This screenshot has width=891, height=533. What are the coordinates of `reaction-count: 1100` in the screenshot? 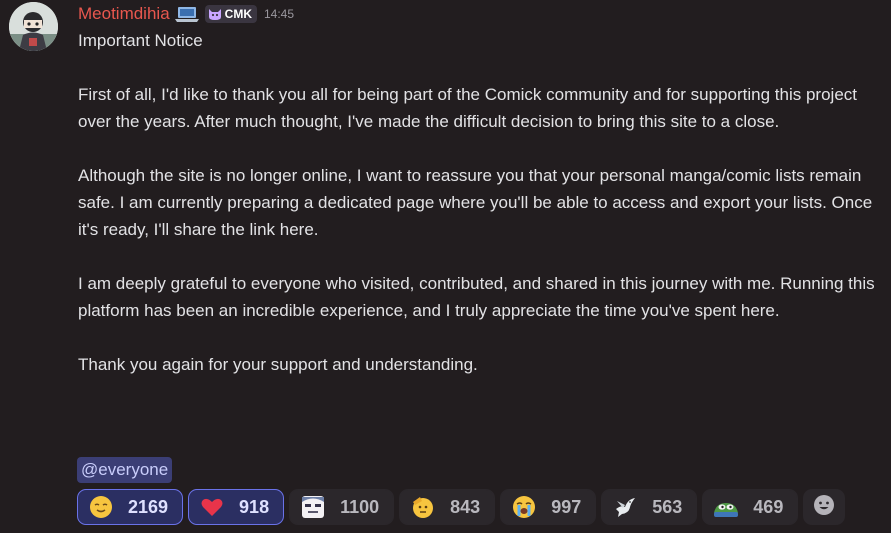 It's located at (360, 506).